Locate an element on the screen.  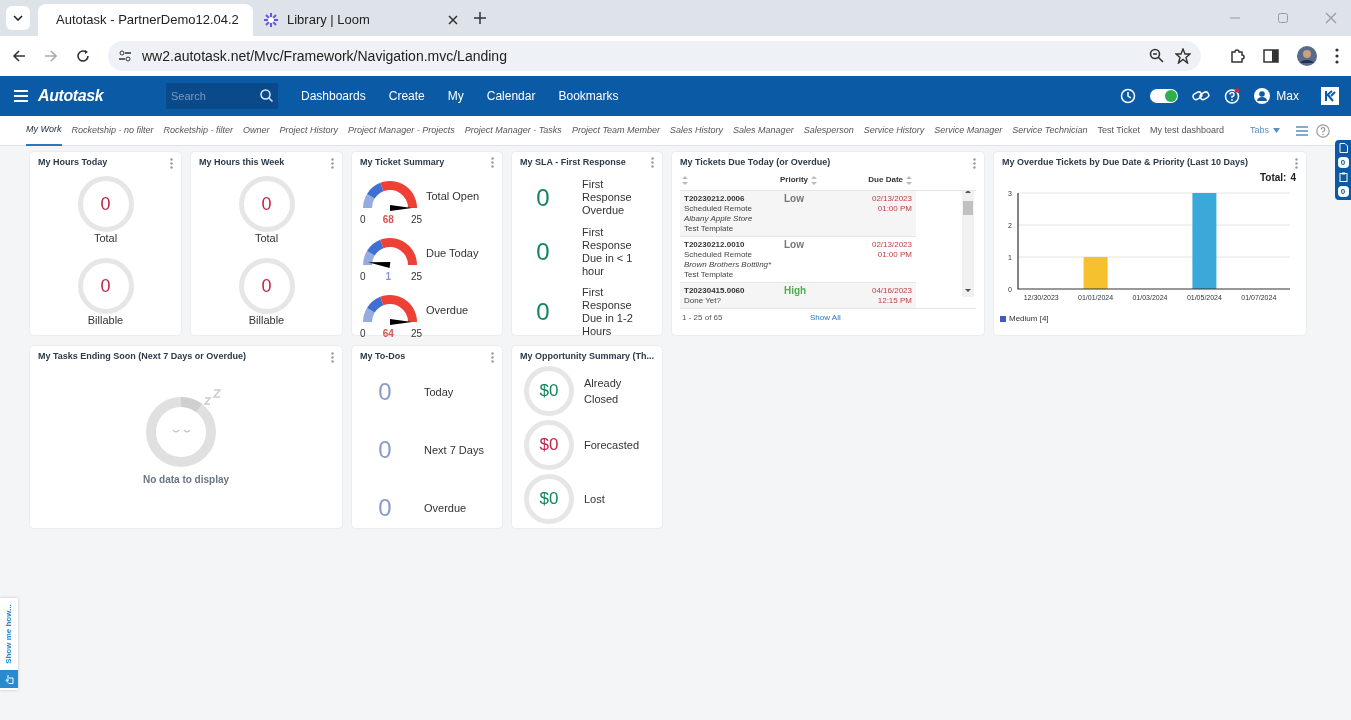
priority-text: Low is located at coordinates (794, 244).